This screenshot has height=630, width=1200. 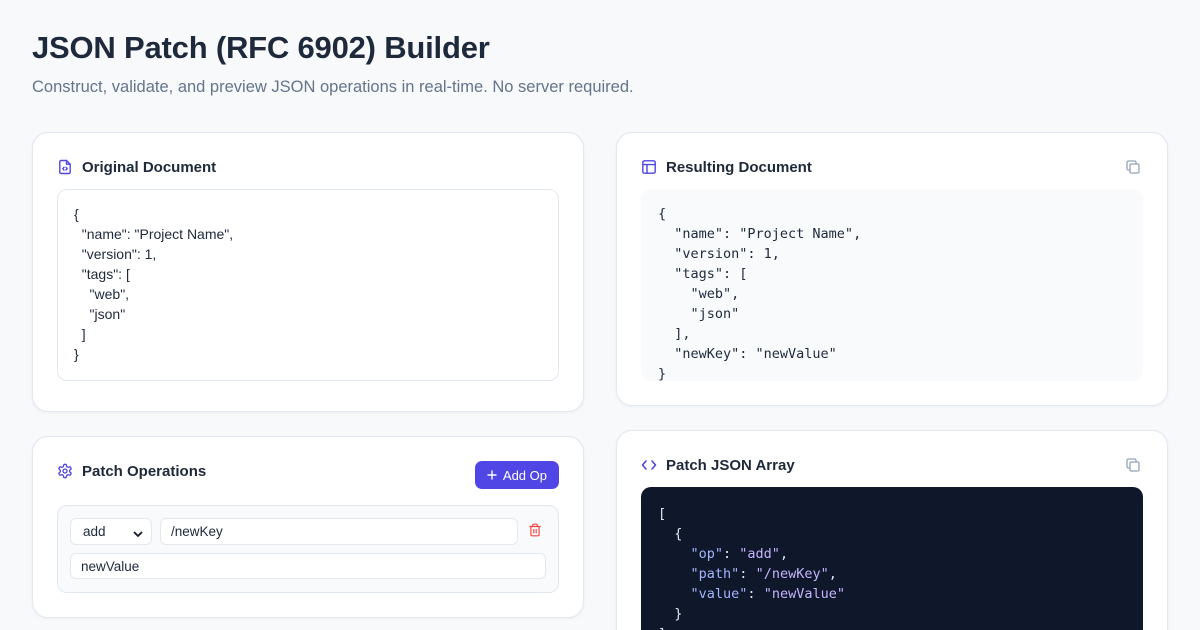 What do you see at coordinates (138, 534) in the screenshot?
I see `chevron-down-icon` at bounding box center [138, 534].